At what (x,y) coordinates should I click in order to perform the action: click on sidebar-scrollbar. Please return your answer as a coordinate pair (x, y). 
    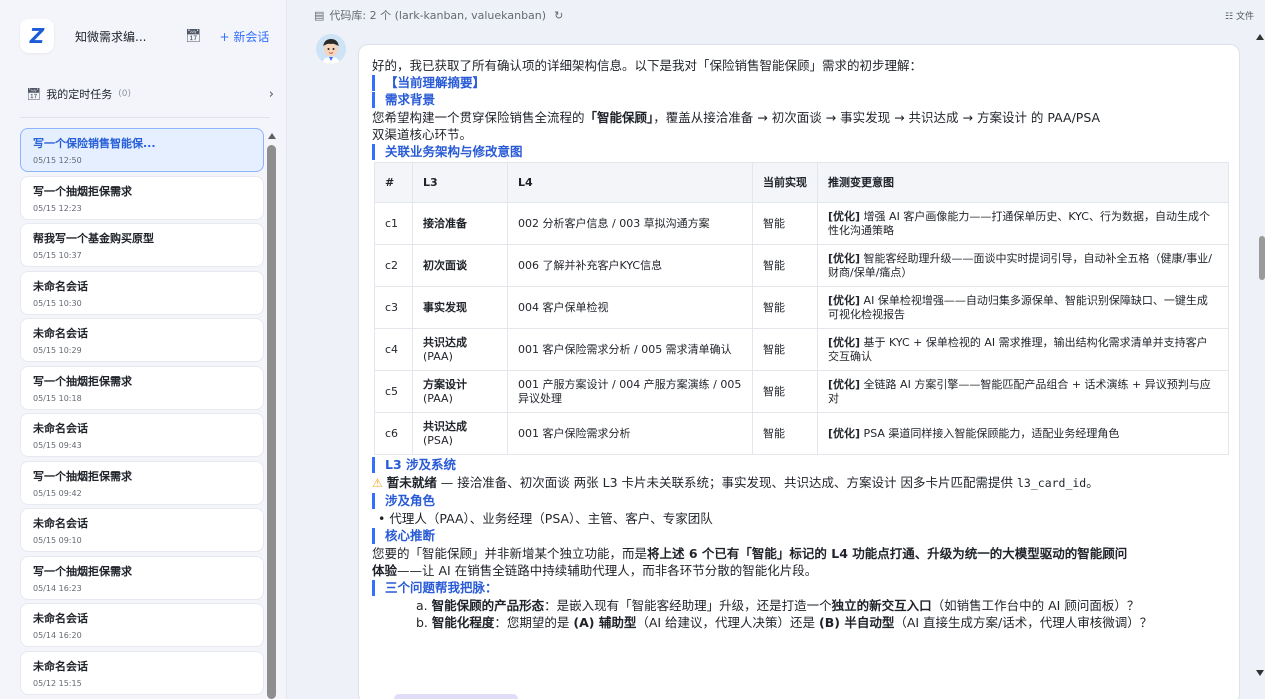
    Looking at the image, I should click on (272, 416).